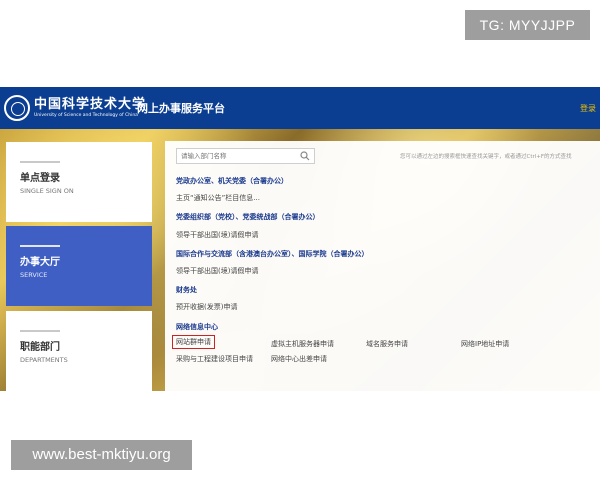  What do you see at coordinates (17, 108) in the screenshot?
I see `university-seal-icon` at bounding box center [17, 108].